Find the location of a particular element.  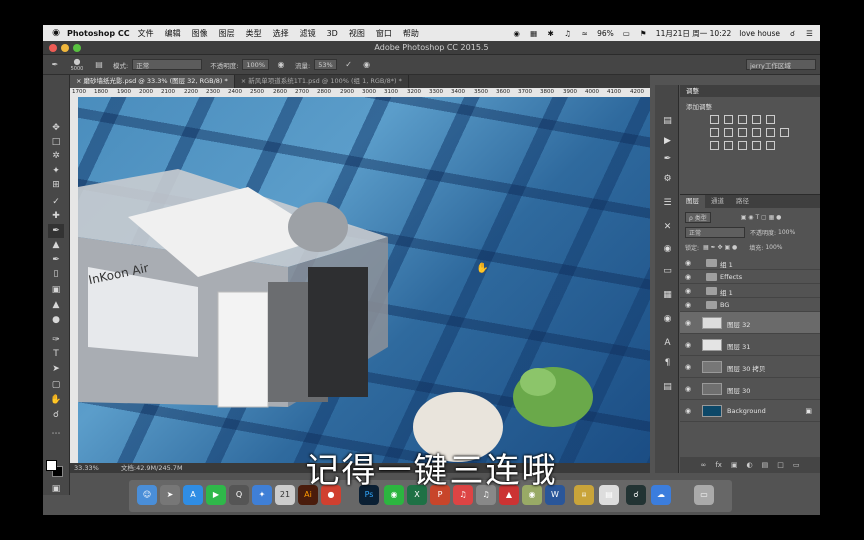

workspace-select: jerry工作区域 is located at coordinates (781, 64).